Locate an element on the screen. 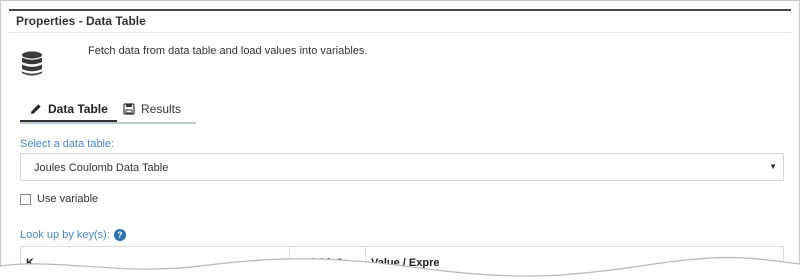  lookup-keys-label: Look up by key(s): ? is located at coordinates (73, 235).